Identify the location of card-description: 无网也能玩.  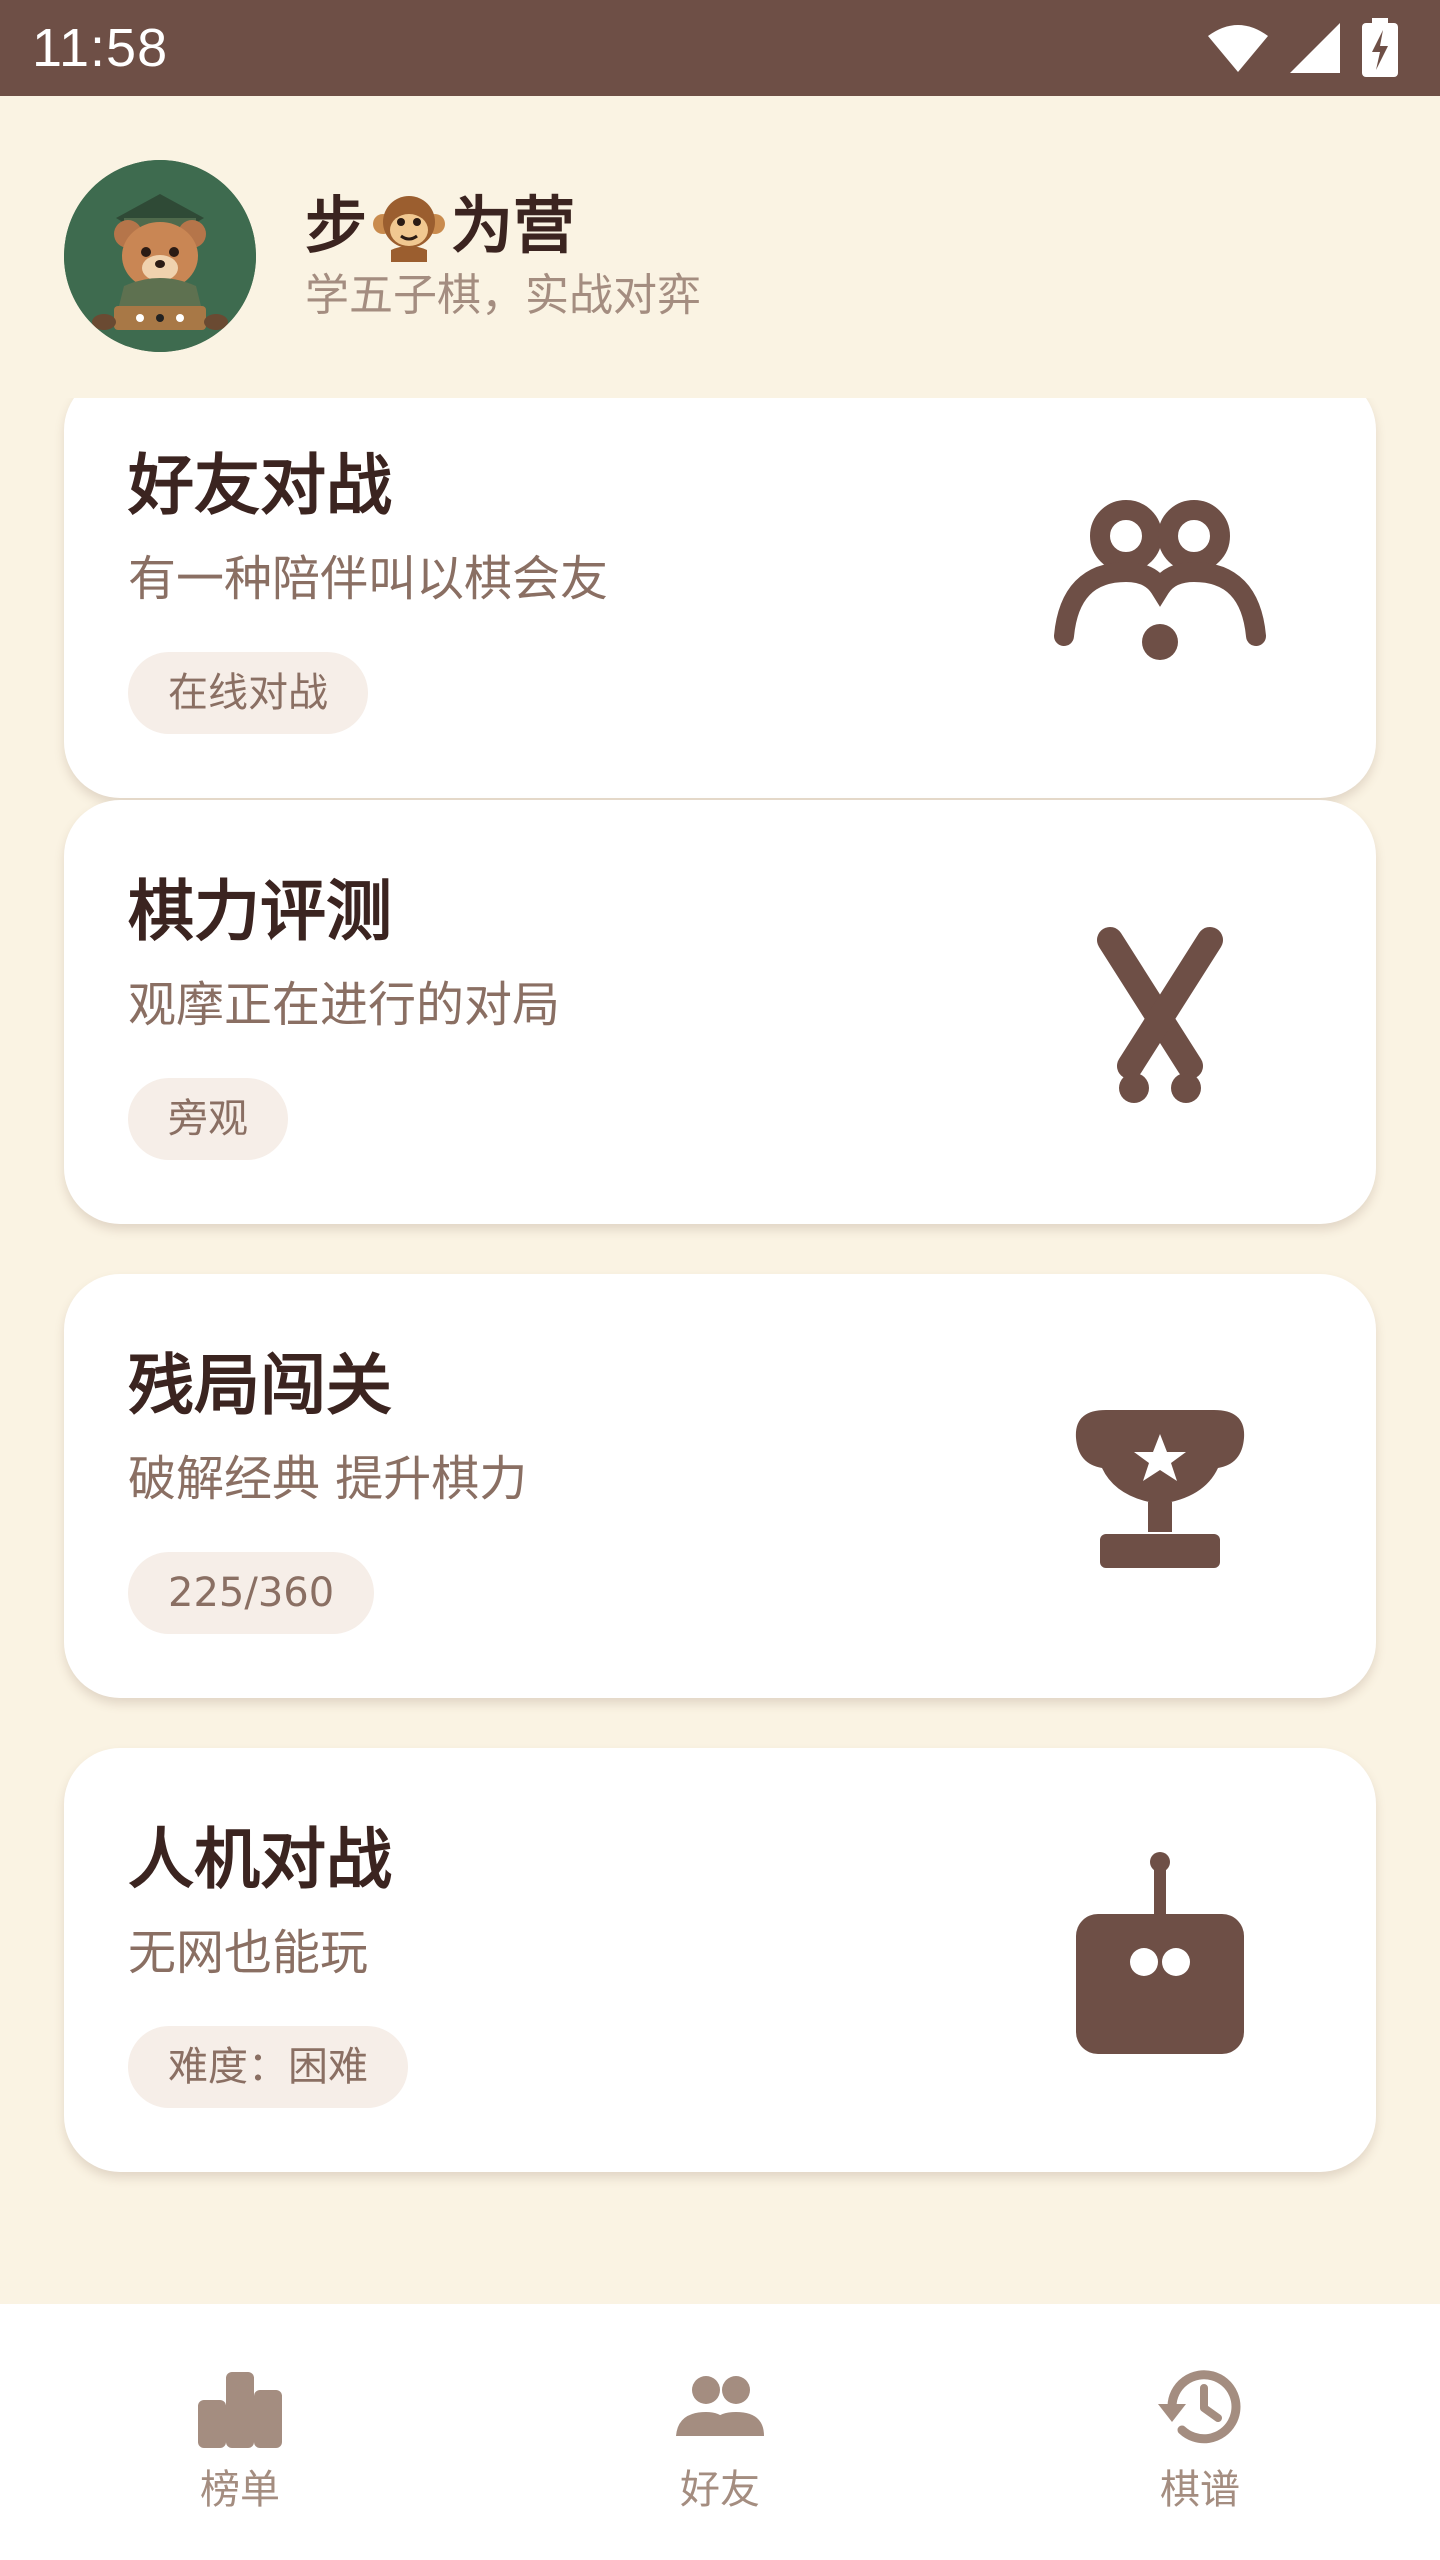
(248, 1953).